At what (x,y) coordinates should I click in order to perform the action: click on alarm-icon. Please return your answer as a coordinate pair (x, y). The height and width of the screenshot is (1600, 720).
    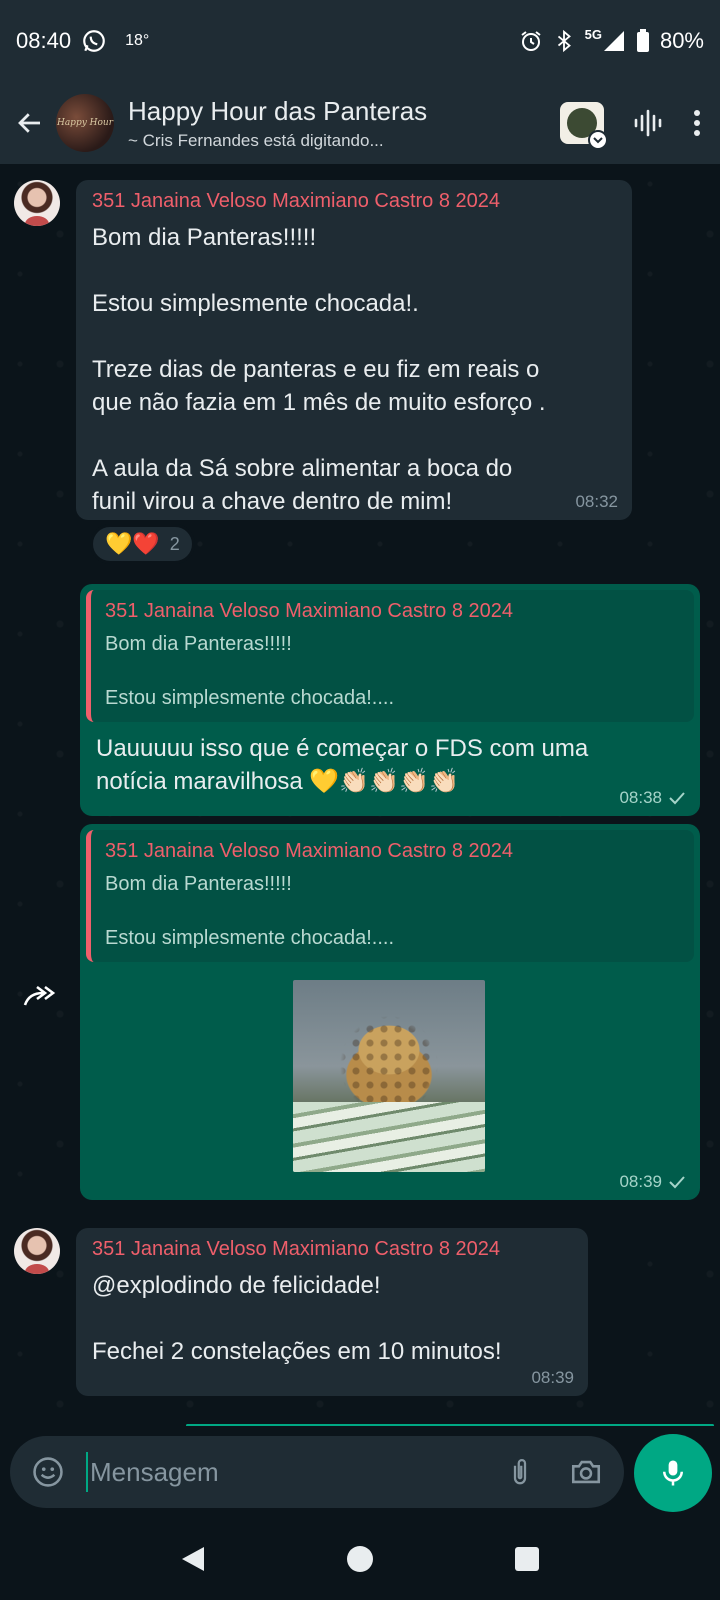
    Looking at the image, I should click on (531, 41).